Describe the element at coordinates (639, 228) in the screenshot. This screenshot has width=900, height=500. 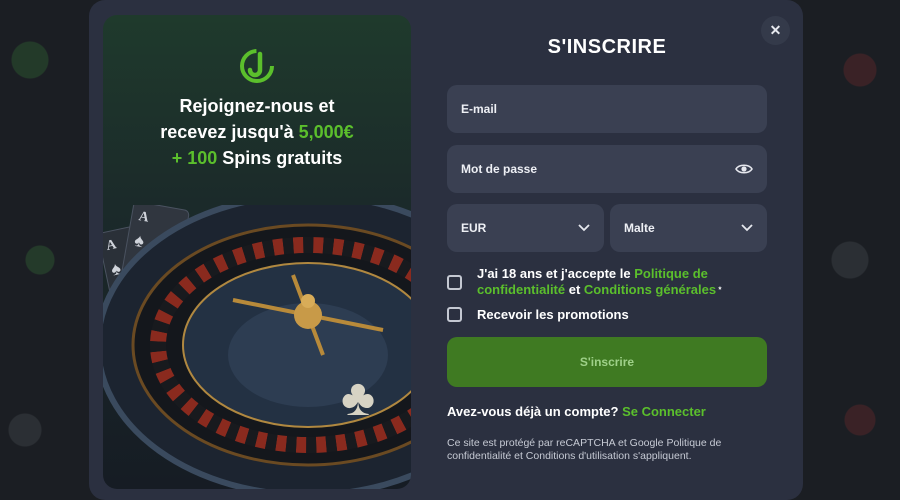
I see `country-value: Malte` at that location.